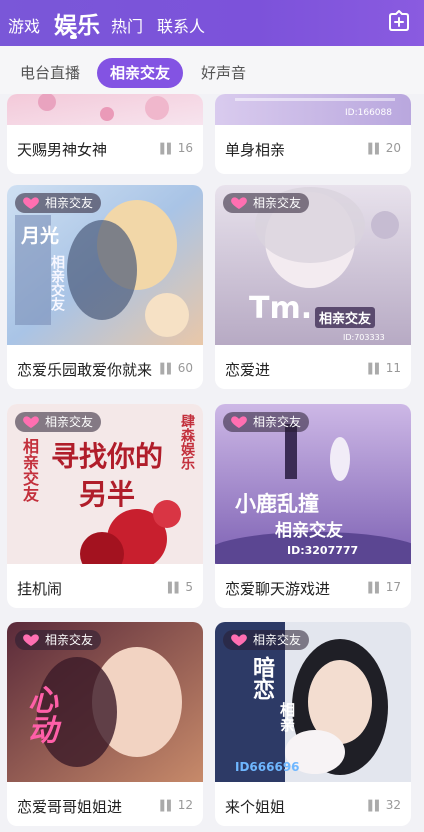 The width and height of the screenshot is (424, 832). Describe the element at coordinates (105, 109) in the screenshot. I see `room-cover-image` at that location.